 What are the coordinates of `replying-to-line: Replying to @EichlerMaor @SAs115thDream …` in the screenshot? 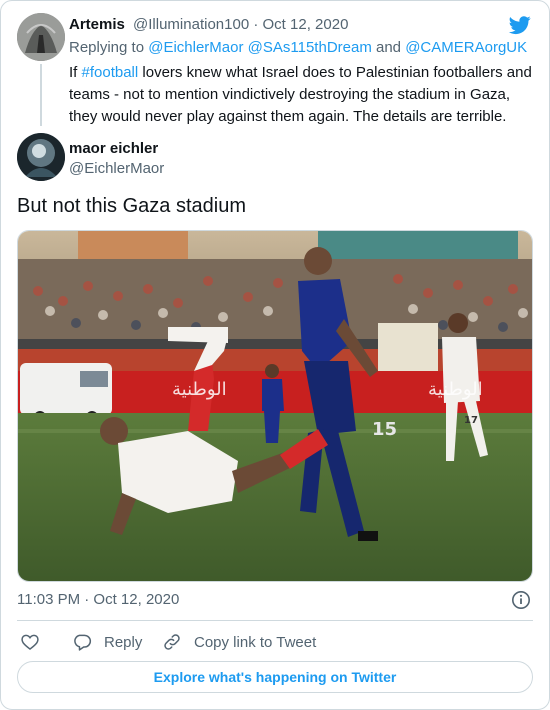 It's located at (298, 47).